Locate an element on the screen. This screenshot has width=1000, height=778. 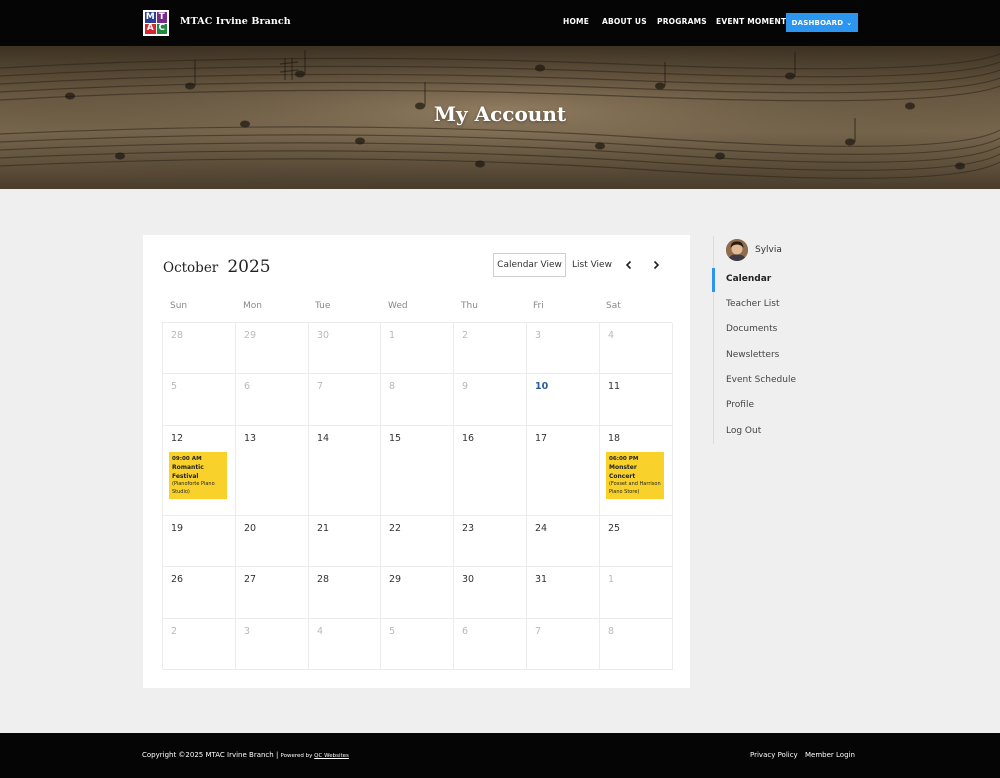
calendar-day-cell: 17 is located at coordinates (563, 471).